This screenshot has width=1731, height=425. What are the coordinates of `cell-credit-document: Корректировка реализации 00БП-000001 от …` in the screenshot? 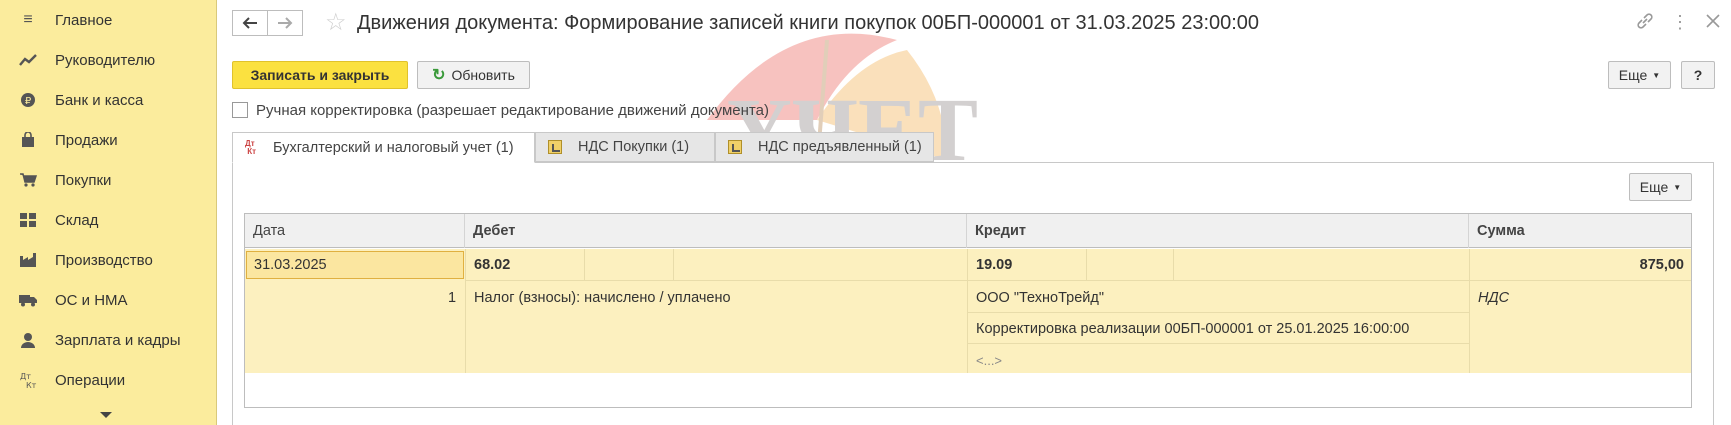 It's located at (1193, 329).